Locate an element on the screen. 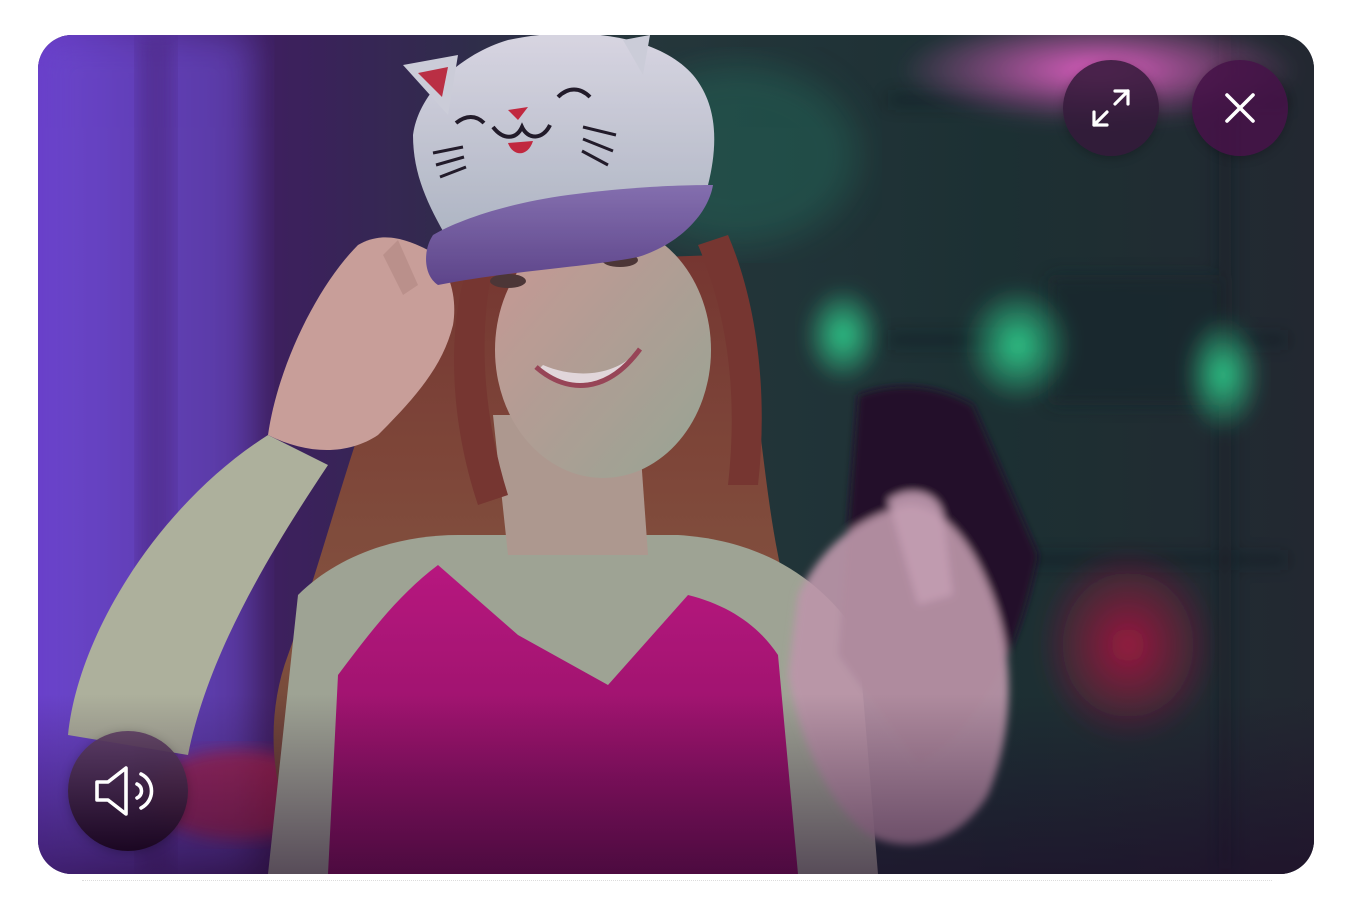 This screenshot has width=1359, height=924. sound-button is located at coordinates (128, 791).